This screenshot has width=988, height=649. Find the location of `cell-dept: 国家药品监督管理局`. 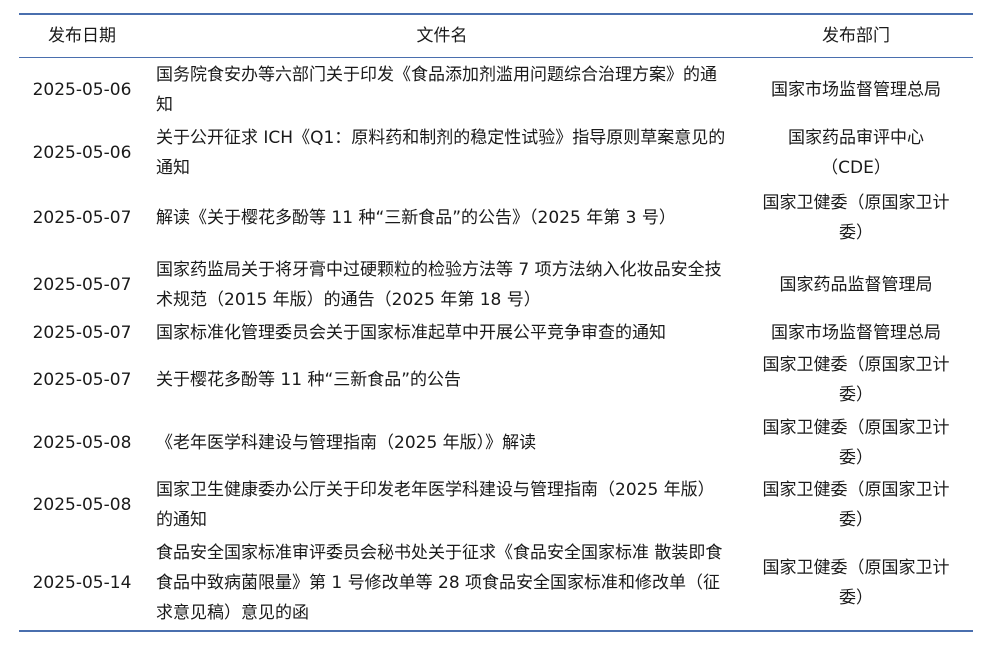

cell-dept: 国家药品监督管理局 is located at coordinates (856, 285).